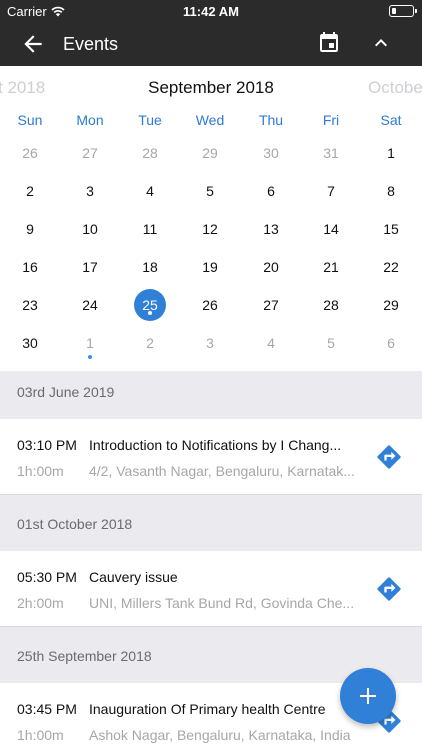 The height and width of the screenshot is (750, 422). I want to click on weekday-label: Sat, so click(391, 120).